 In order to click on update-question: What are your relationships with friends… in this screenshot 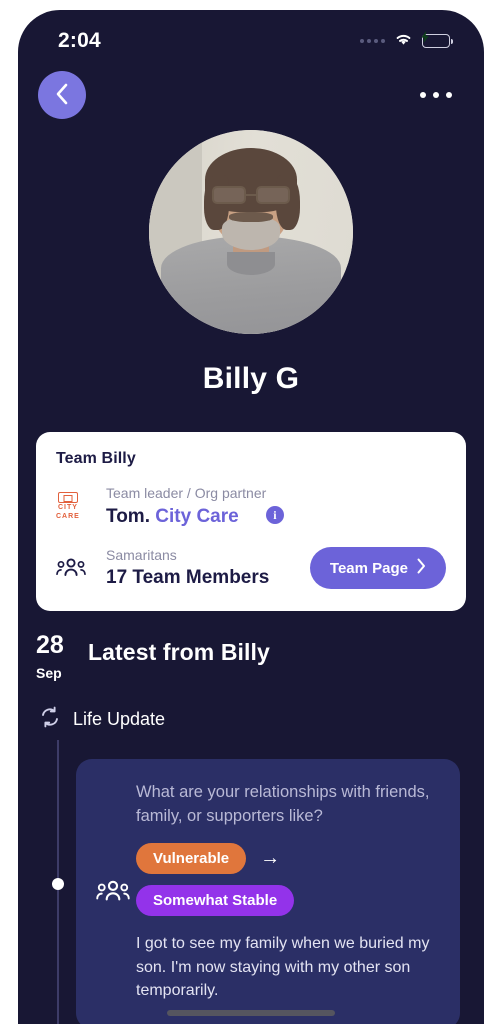, I will do `click(283, 804)`.